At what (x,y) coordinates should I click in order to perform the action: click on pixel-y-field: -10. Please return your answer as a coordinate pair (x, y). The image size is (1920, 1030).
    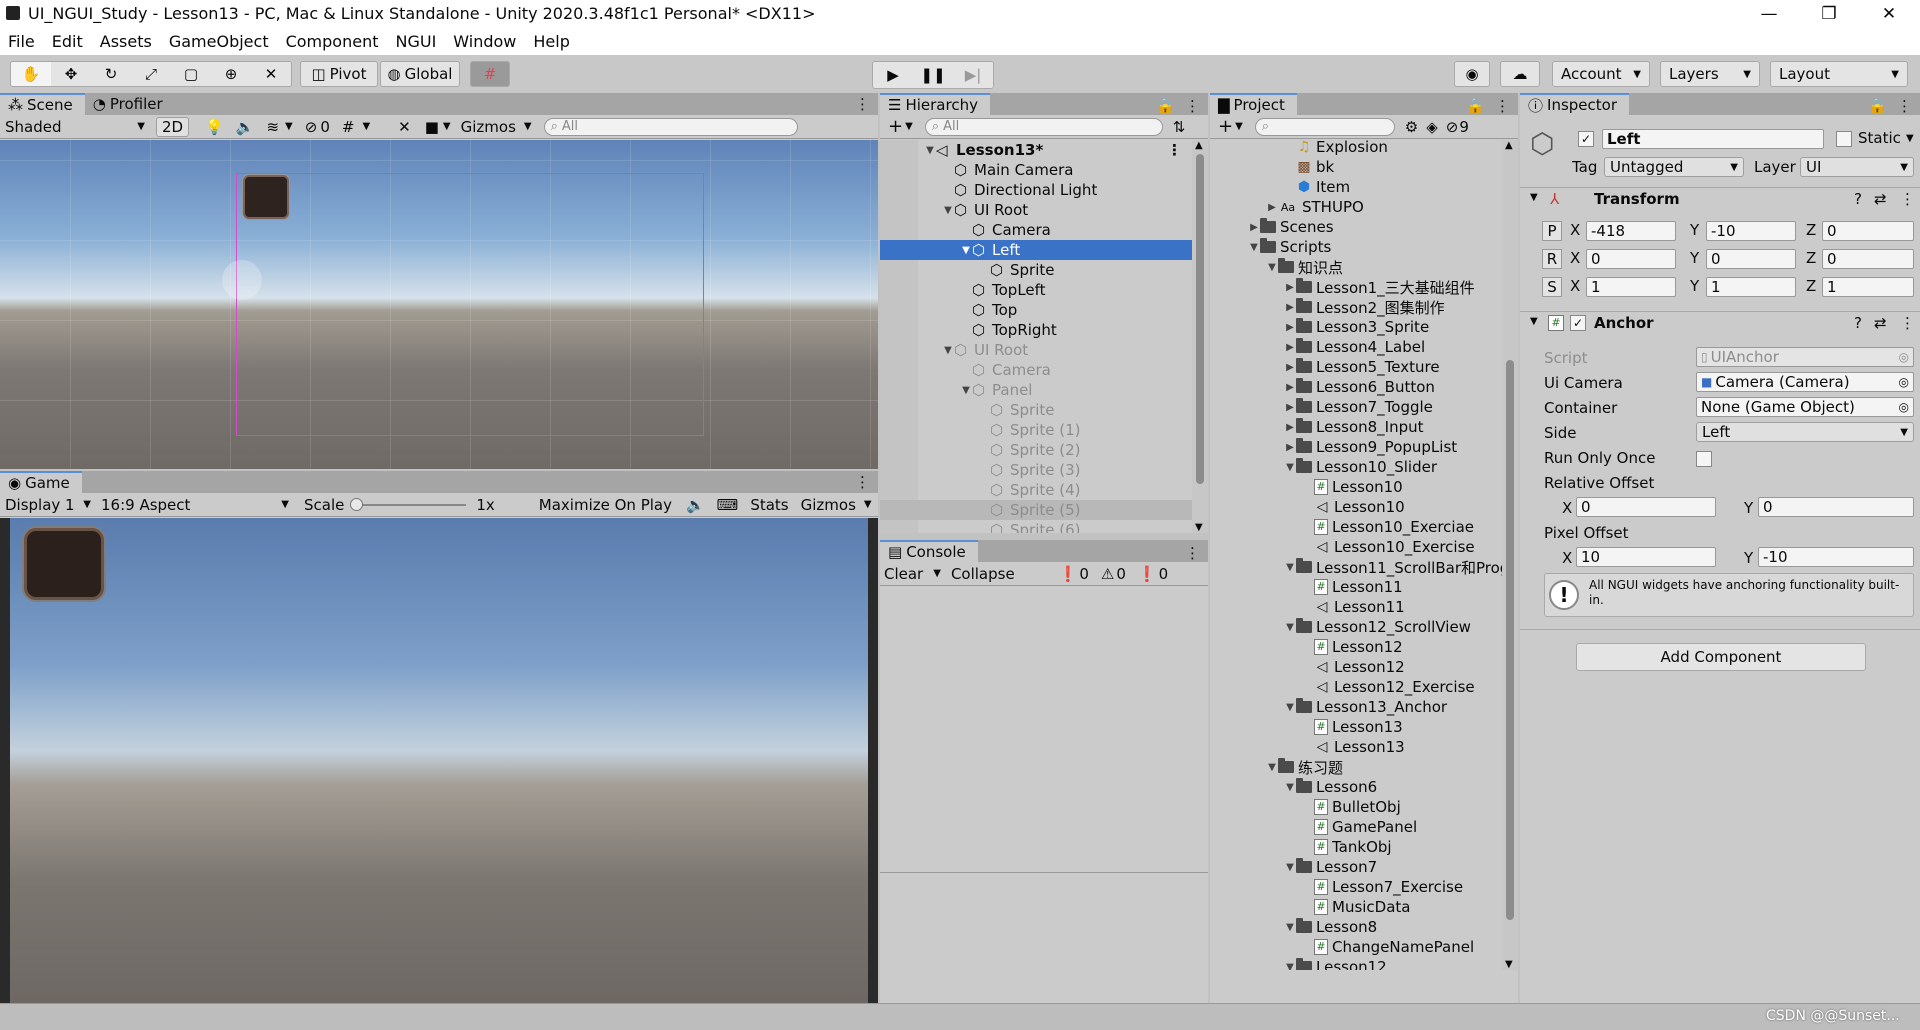
    Looking at the image, I should click on (1836, 557).